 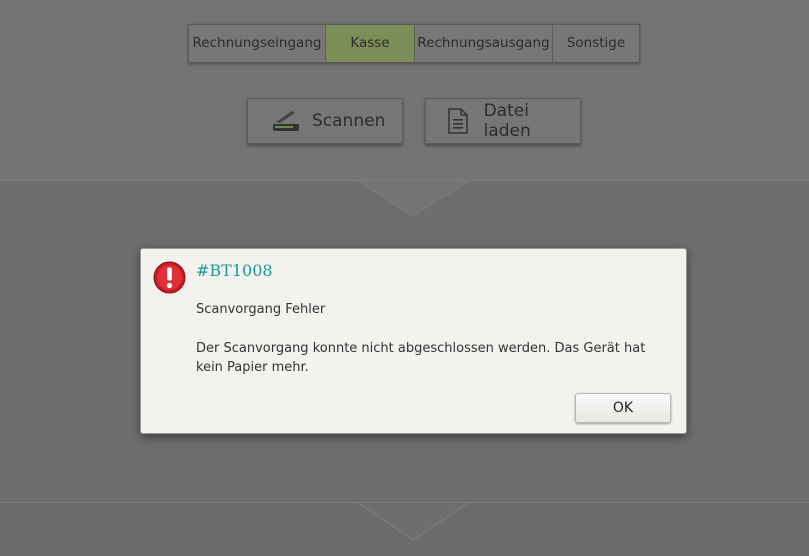 What do you see at coordinates (349, 121) in the screenshot?
I see `scan-button-label: Scannen` at bounding box center [349, 121].